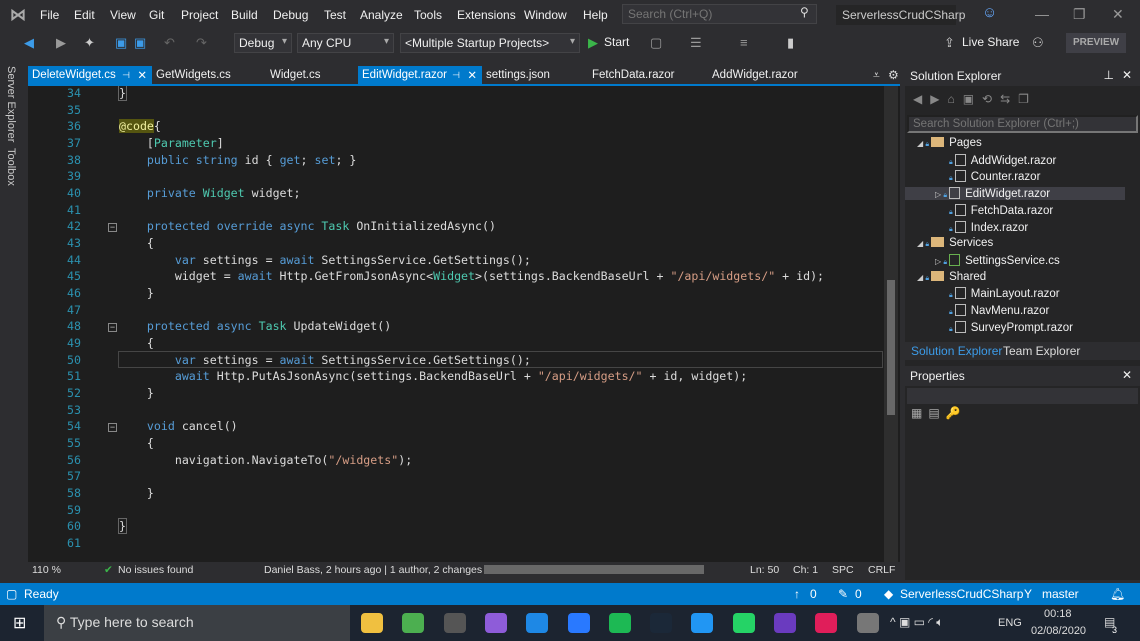  What do you see at coordinates (335, 15) in the screenshot?
I see `menu-test: Test` at bounding box center [335, 15].